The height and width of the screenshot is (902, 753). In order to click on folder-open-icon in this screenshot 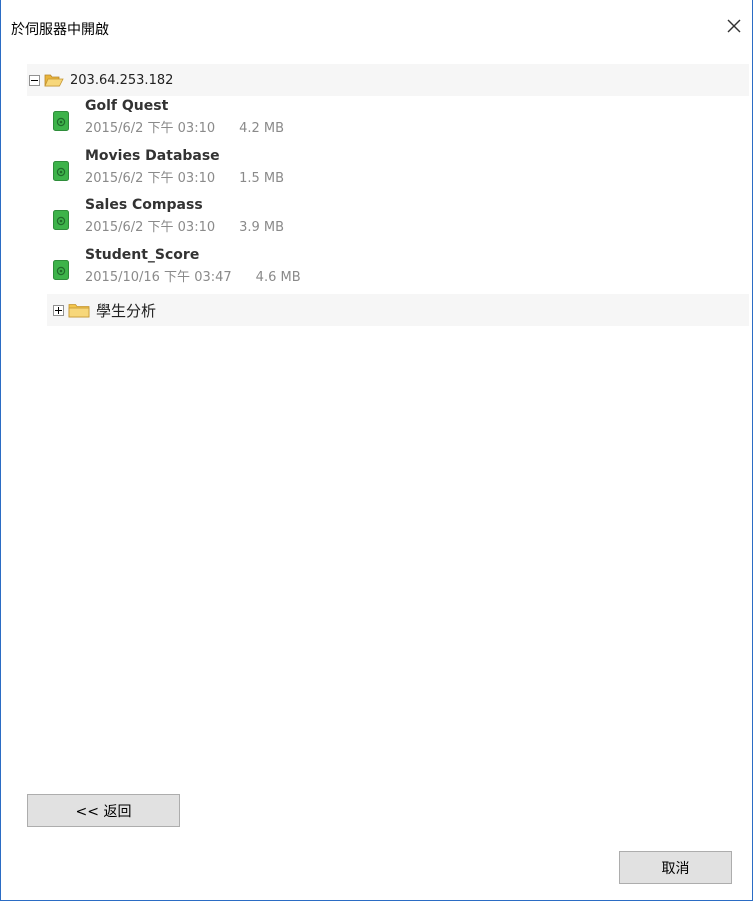, I will do `click(54, 80)`.